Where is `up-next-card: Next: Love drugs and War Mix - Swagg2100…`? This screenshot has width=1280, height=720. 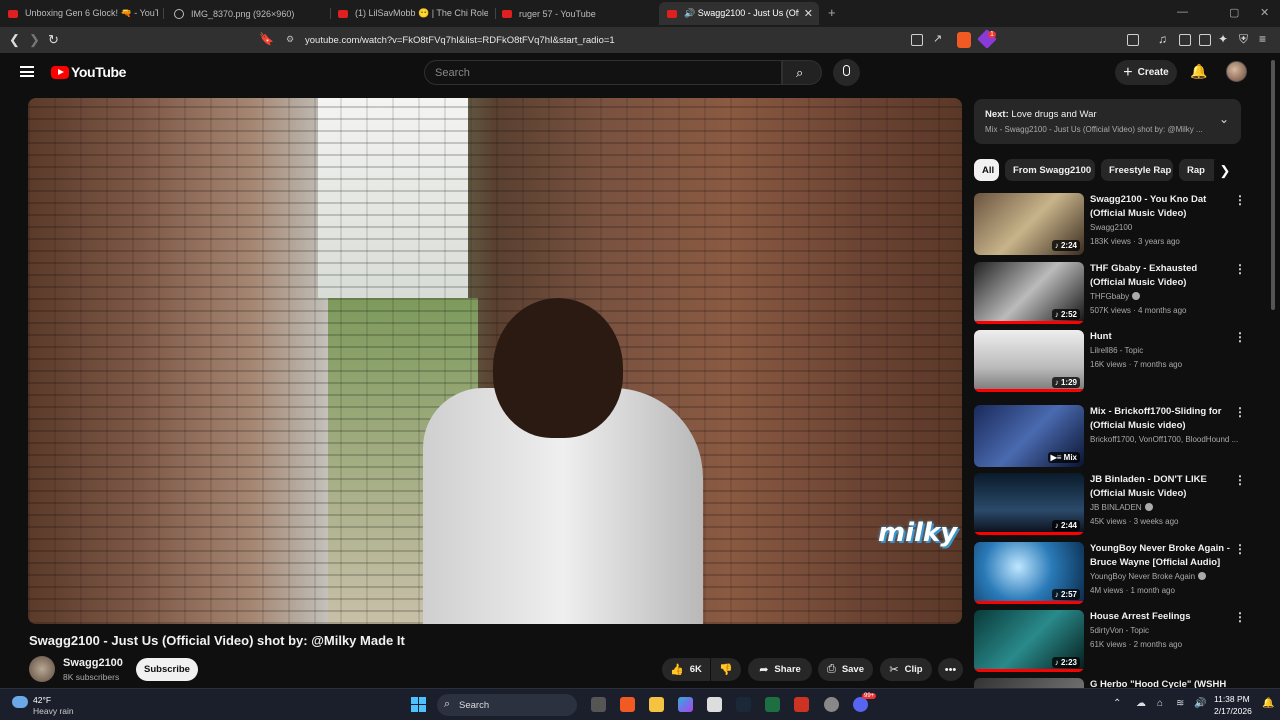 up-next-card: Next: Love drugs and War Mix - Swagg2100… is located at coordinates (1107, 121).